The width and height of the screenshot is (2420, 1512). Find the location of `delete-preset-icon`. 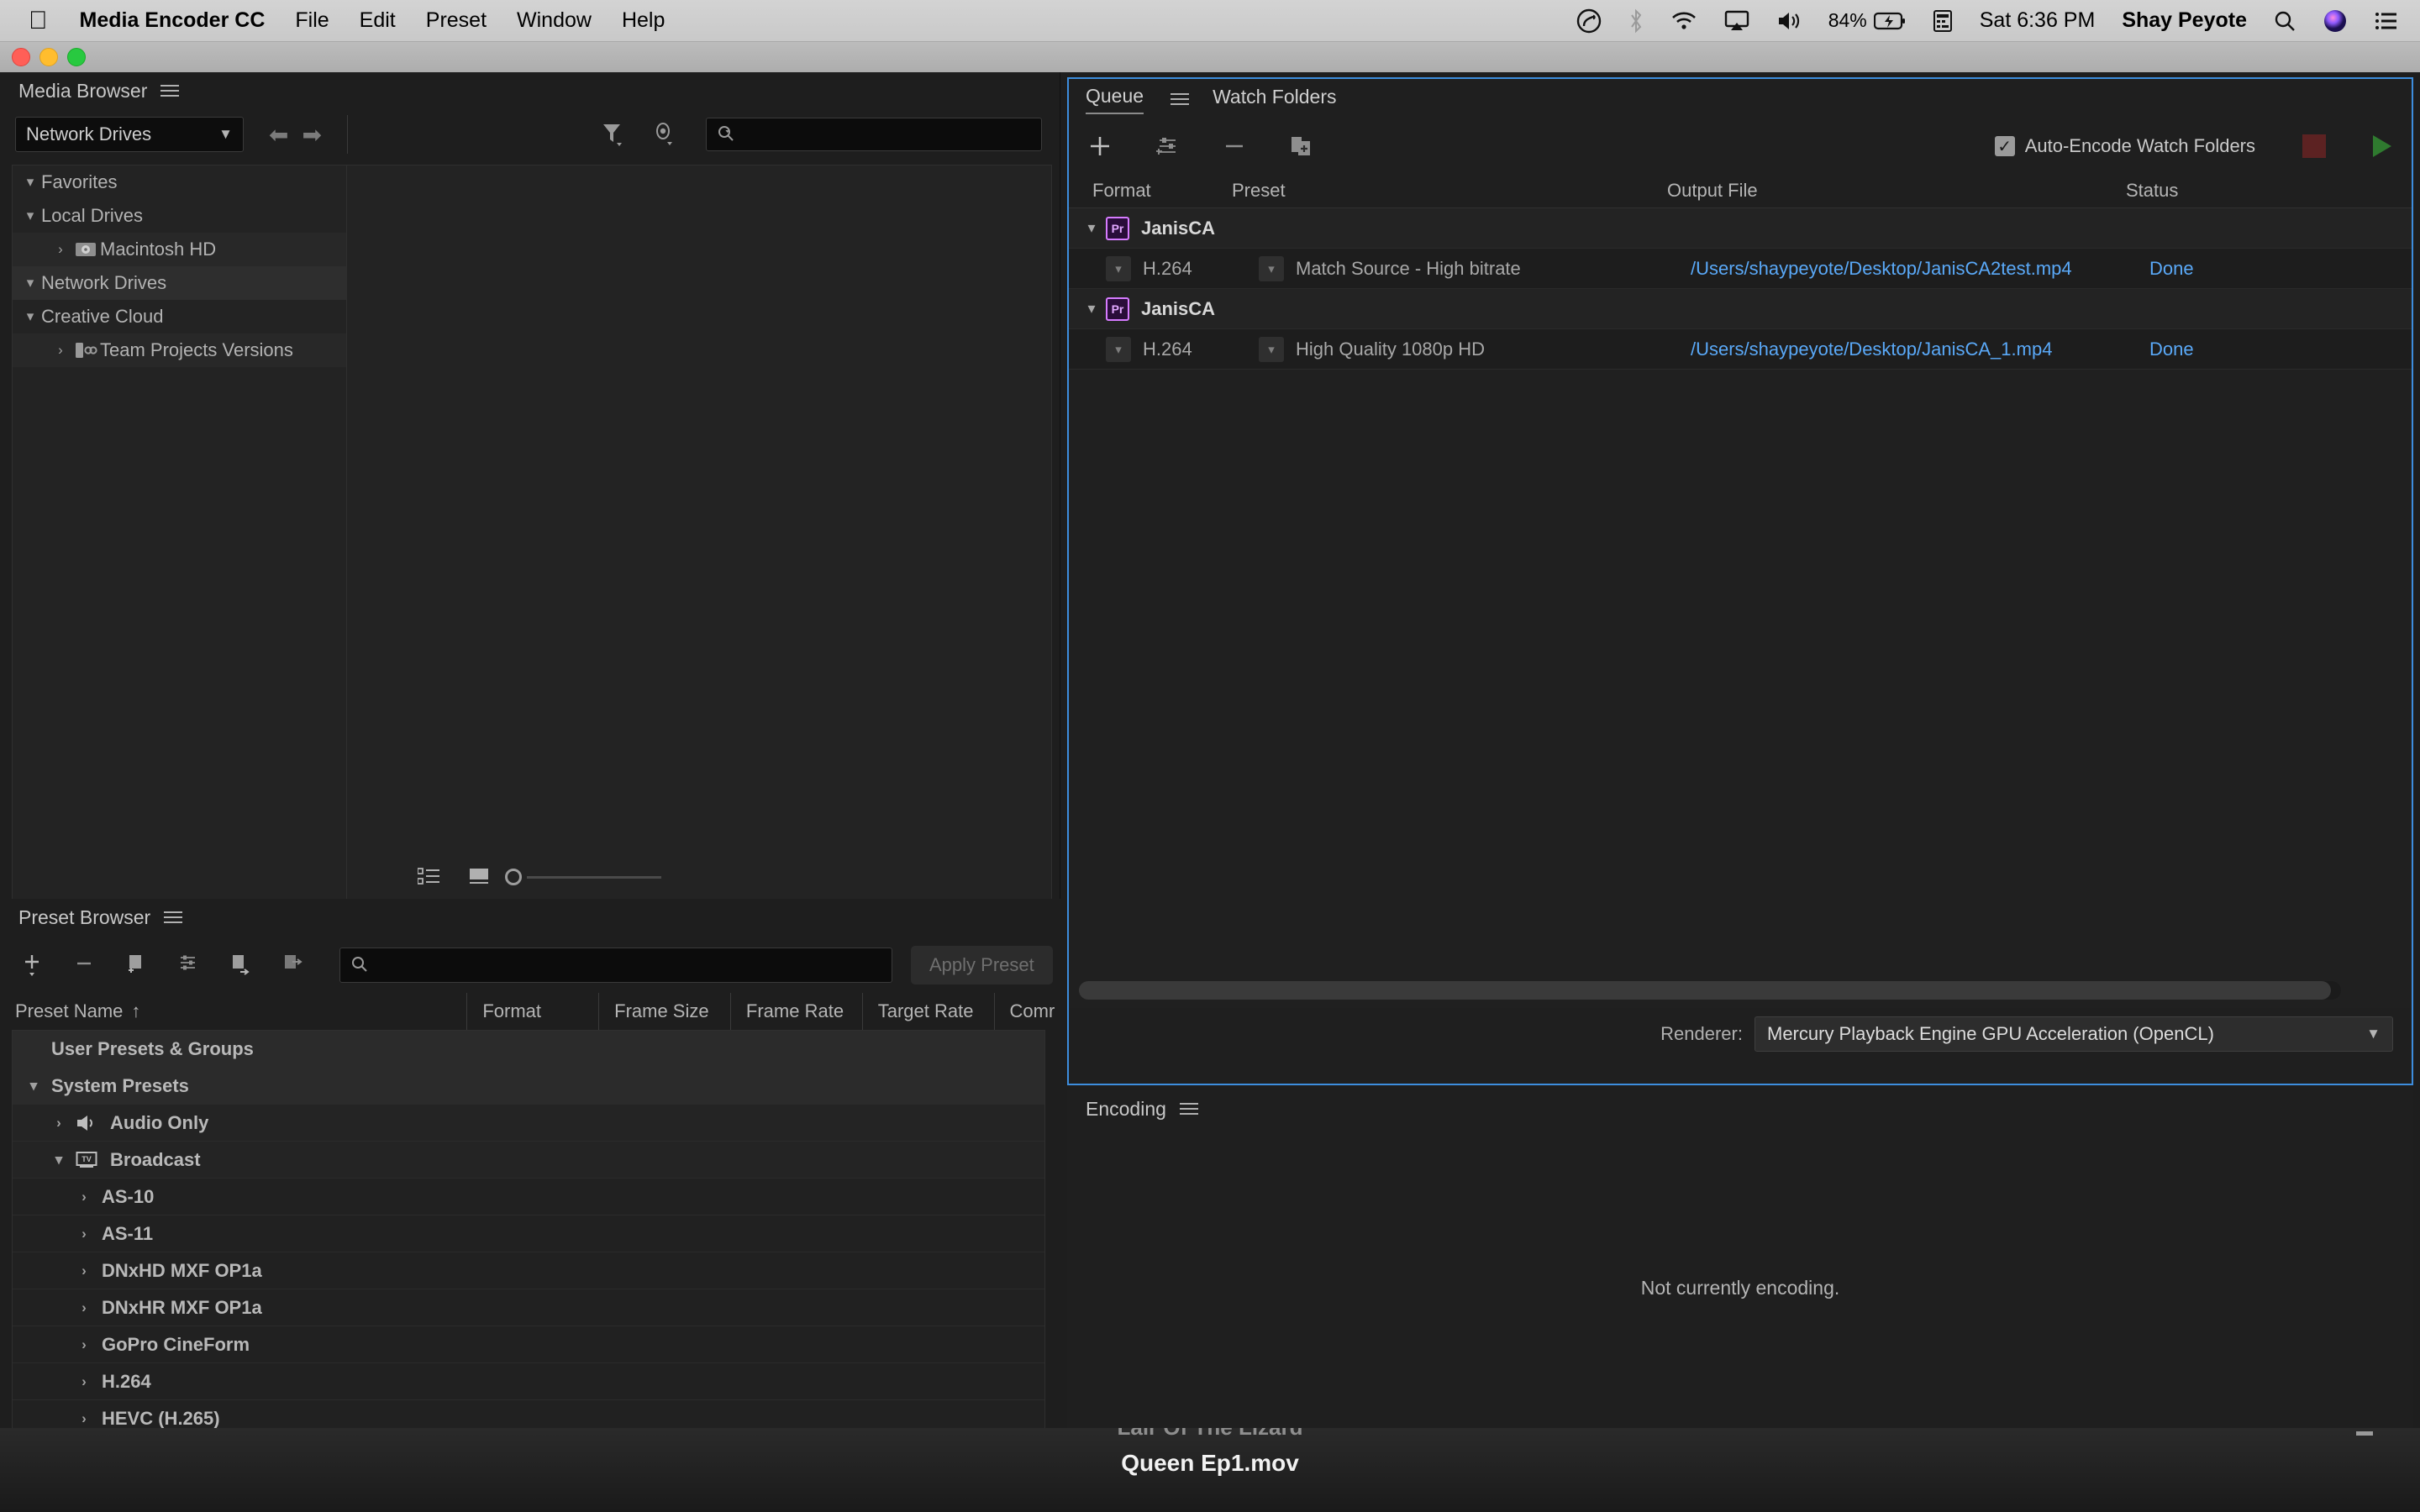

delete-preset-icon is located at coordinates (85, 965).